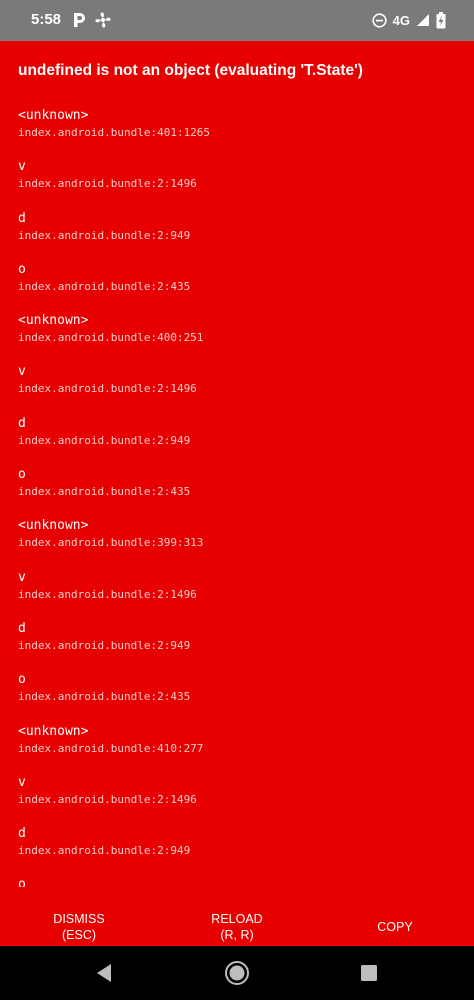 This screenshot has width=474, height=1000. What do you see at coordinates (111, 338) in the screenshot?
I see `frame-location: index.android.bundle:400:251` at bounding box center [111, 338].